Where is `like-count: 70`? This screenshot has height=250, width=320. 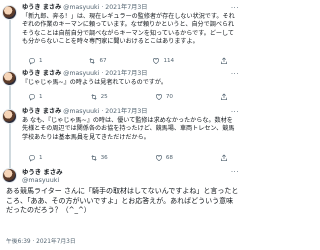
like-count: 70 is located at coordinates (169, 96).